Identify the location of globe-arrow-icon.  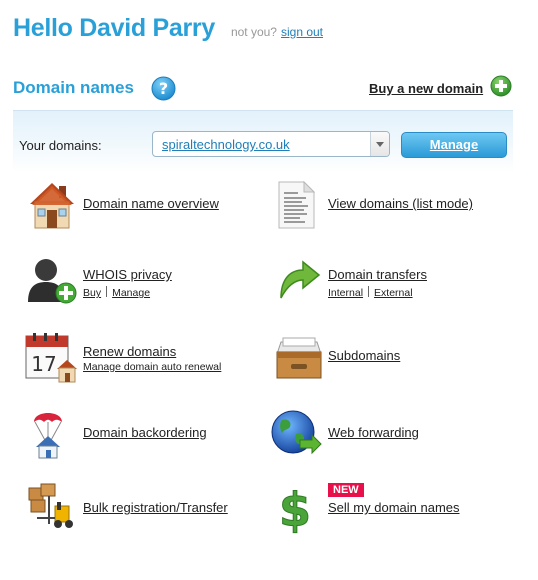
(296, 435).